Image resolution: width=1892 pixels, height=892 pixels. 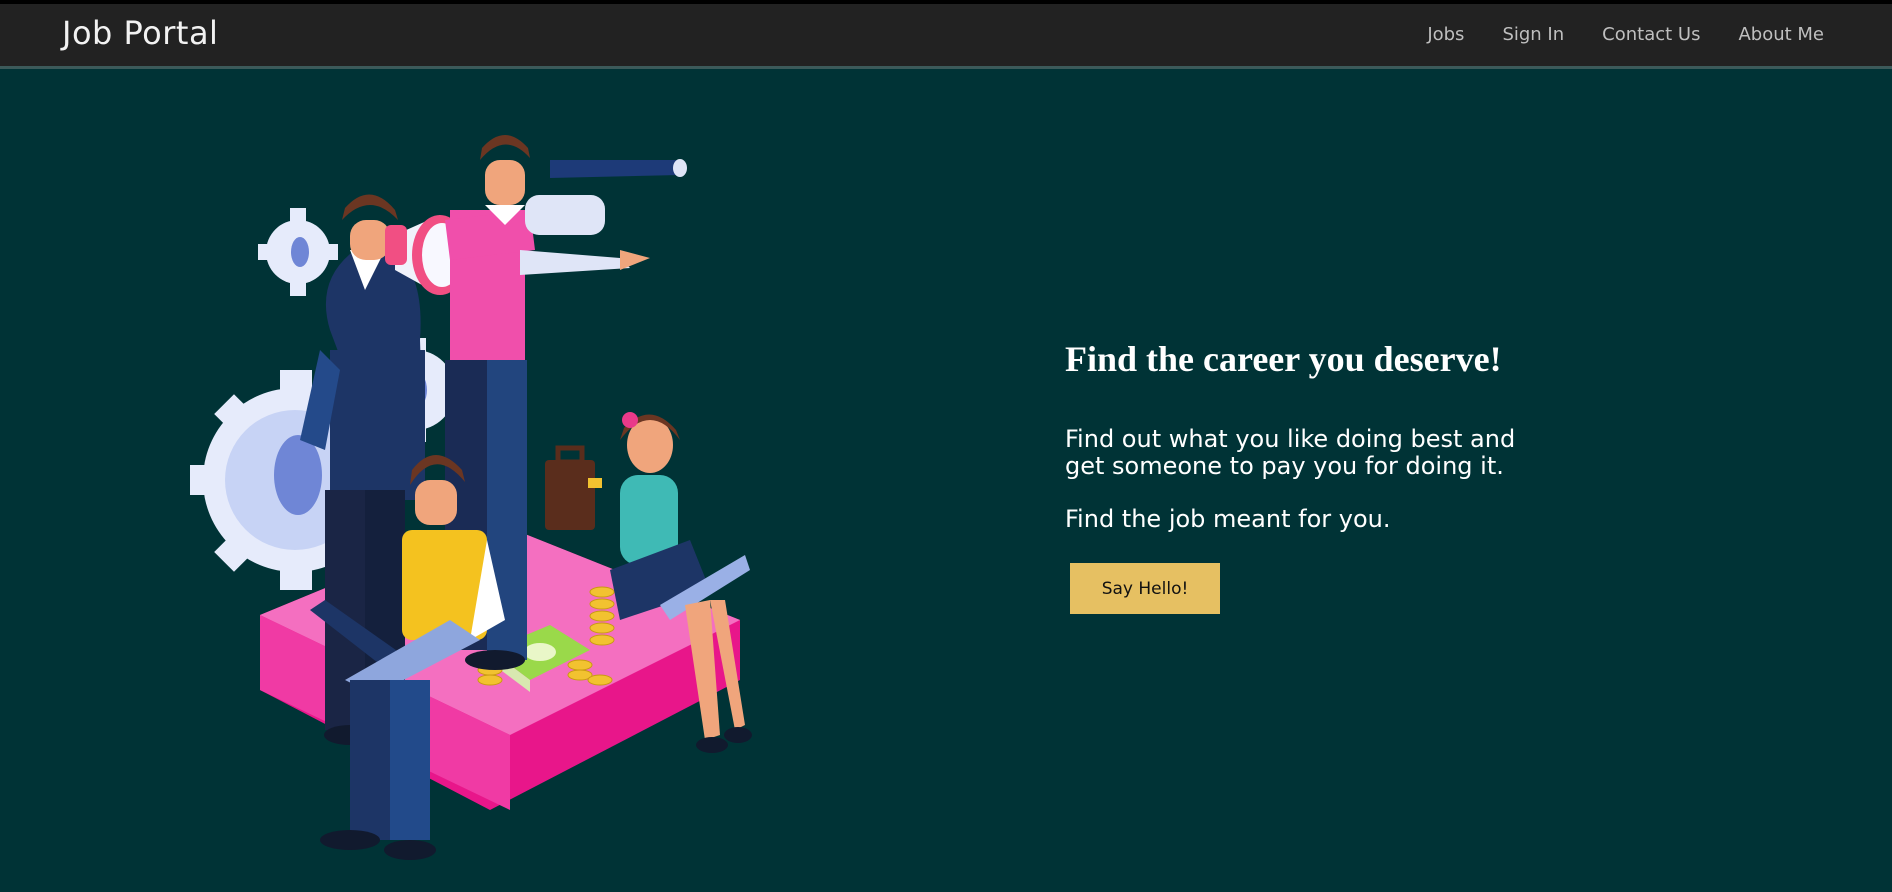 I want to click on nav-sign-in-link: Sign In, so click(x=1533, y=34).